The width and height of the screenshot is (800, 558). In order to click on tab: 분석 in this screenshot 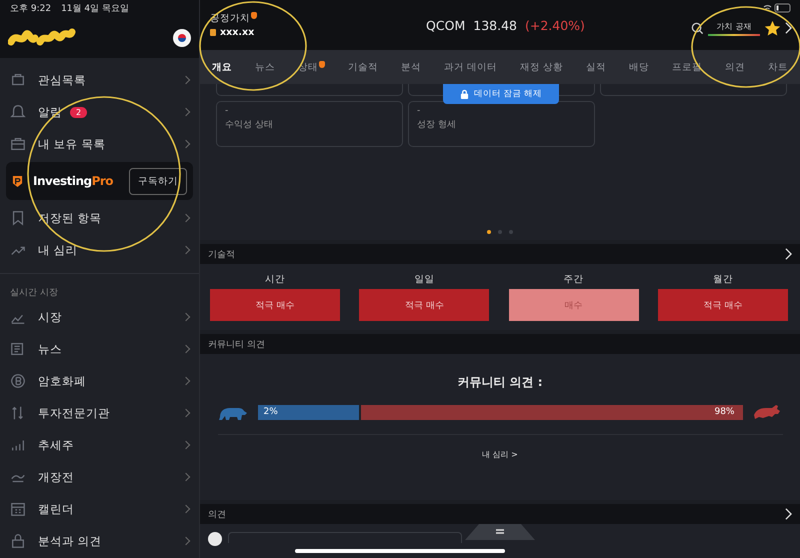, I will do `click(410, 67)`.